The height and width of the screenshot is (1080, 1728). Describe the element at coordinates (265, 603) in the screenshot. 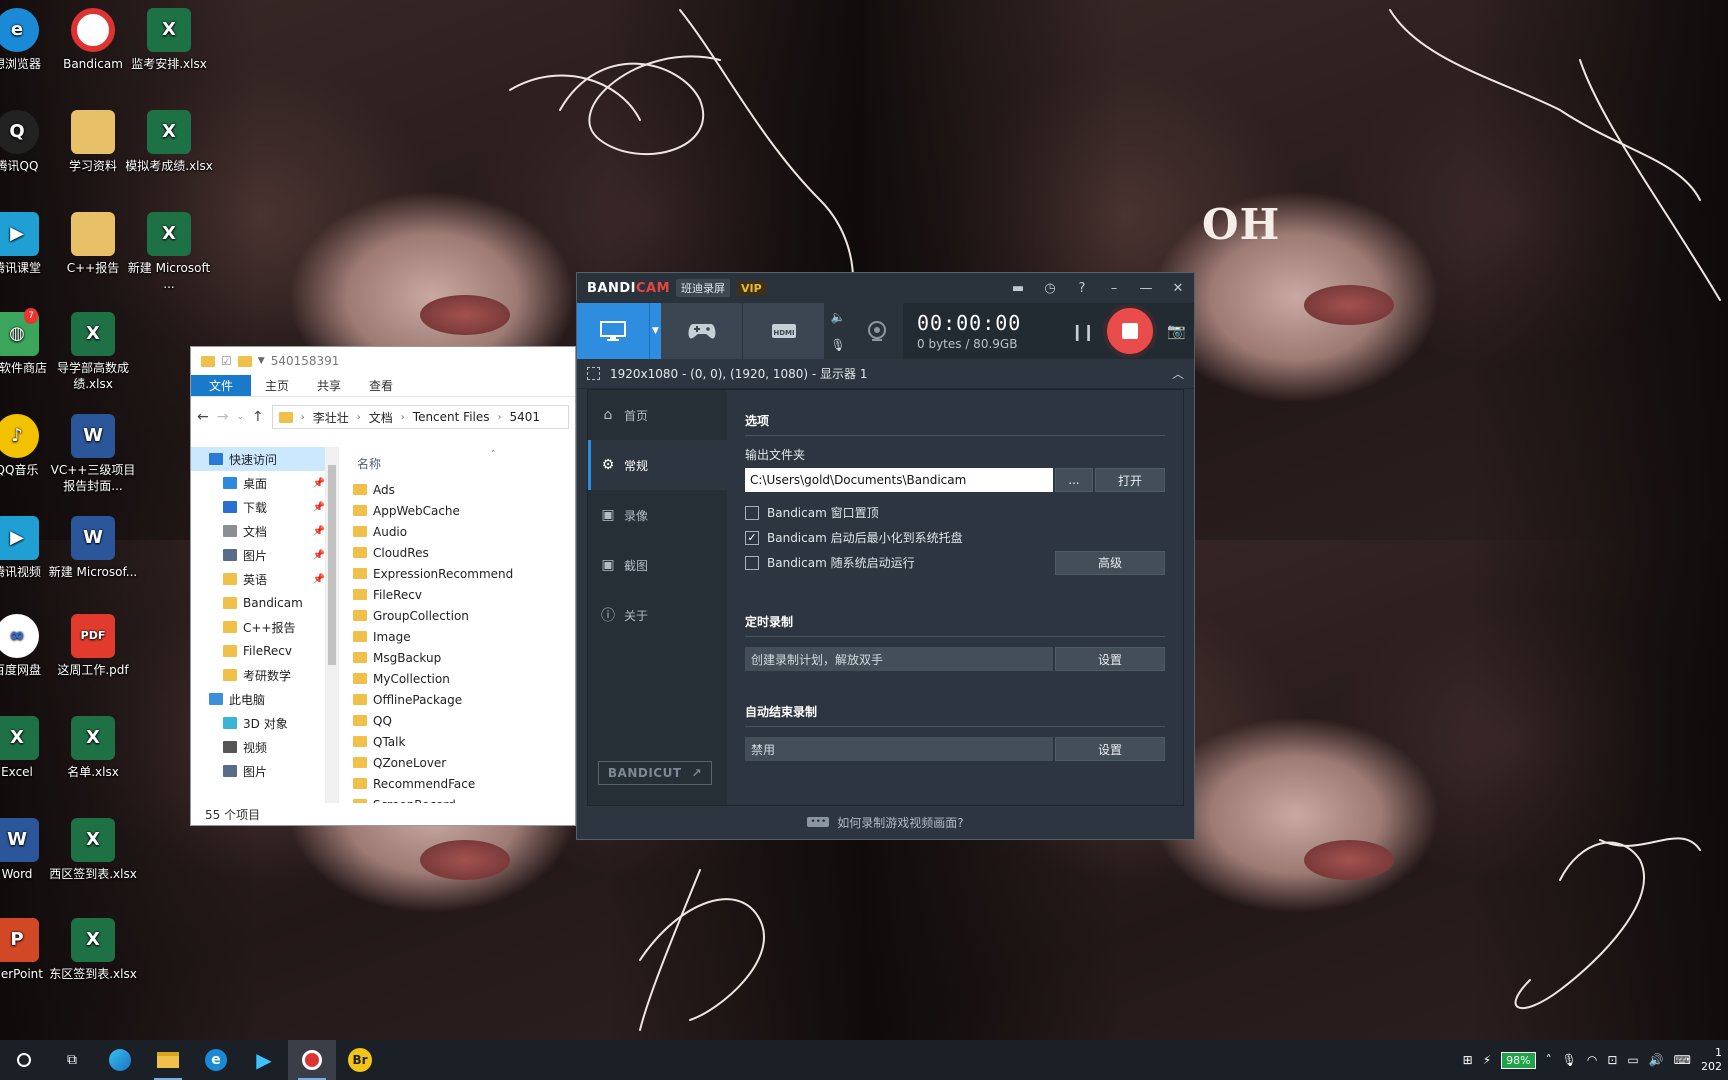

I see `nav-item: Bandicam` at that location.